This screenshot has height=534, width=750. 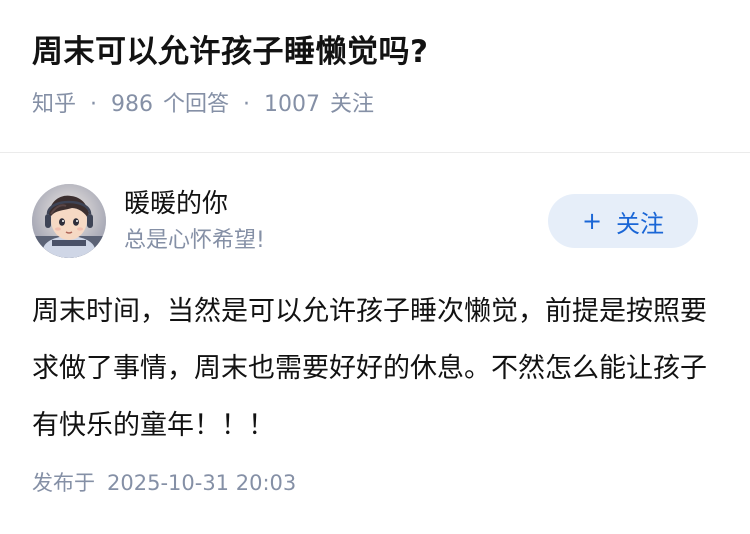 I want to click on question-meta: 知乎 · 986 个回答 · 1007 关注, so click(x=375, y=105).